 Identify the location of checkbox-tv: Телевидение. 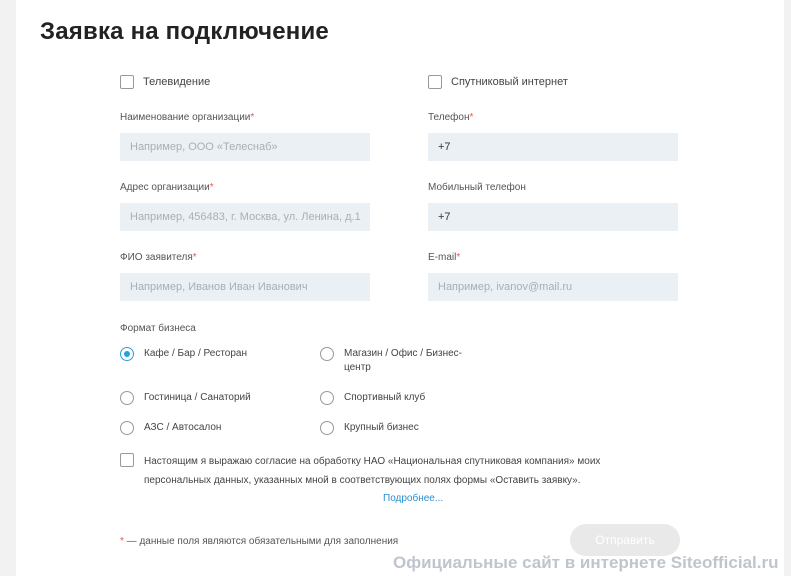
(165, 82).